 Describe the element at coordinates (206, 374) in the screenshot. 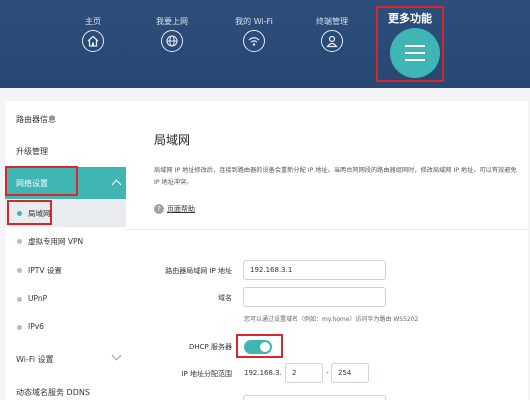

I see `ip-range-label: IP 地址分配范围` at that location.